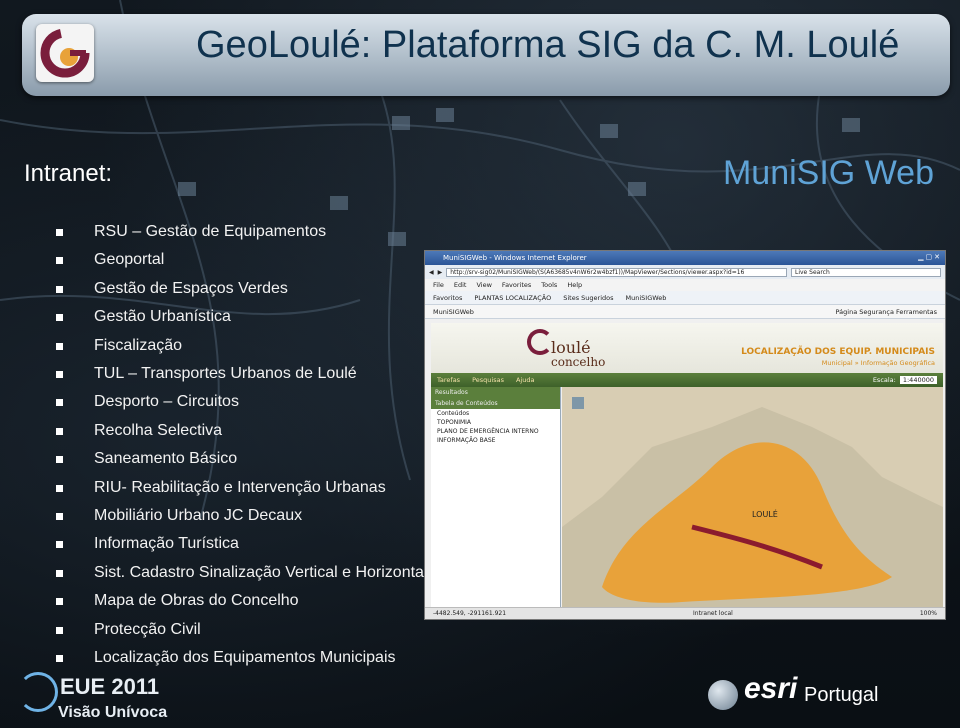  Describe the element at coordinates (752, 497) in the screenshot. I see `map-view: LOULÉ` at that location.